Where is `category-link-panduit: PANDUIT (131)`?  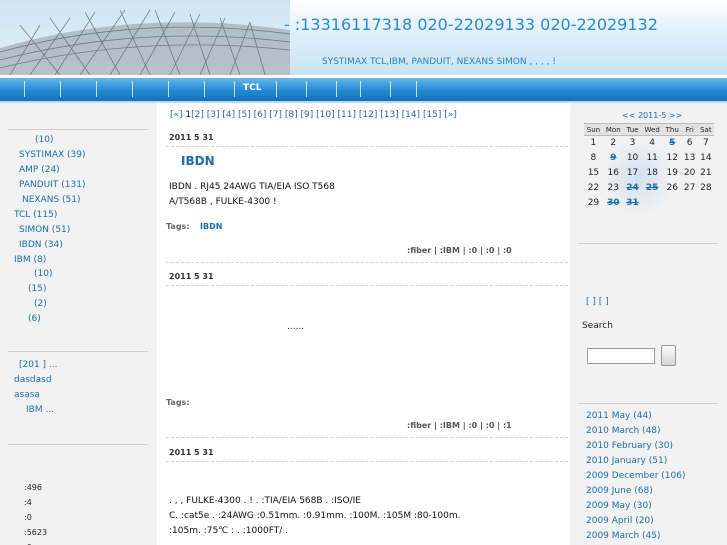
category-link-panduit: PANDUIT (131) is located at coordinates (52, 185).